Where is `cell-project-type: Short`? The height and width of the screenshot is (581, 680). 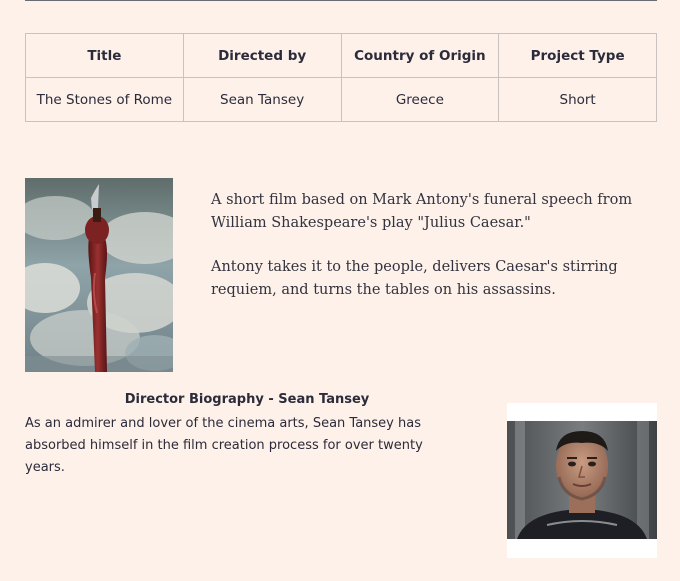
cell-project-type: Short is located at coordinates (577, 99).